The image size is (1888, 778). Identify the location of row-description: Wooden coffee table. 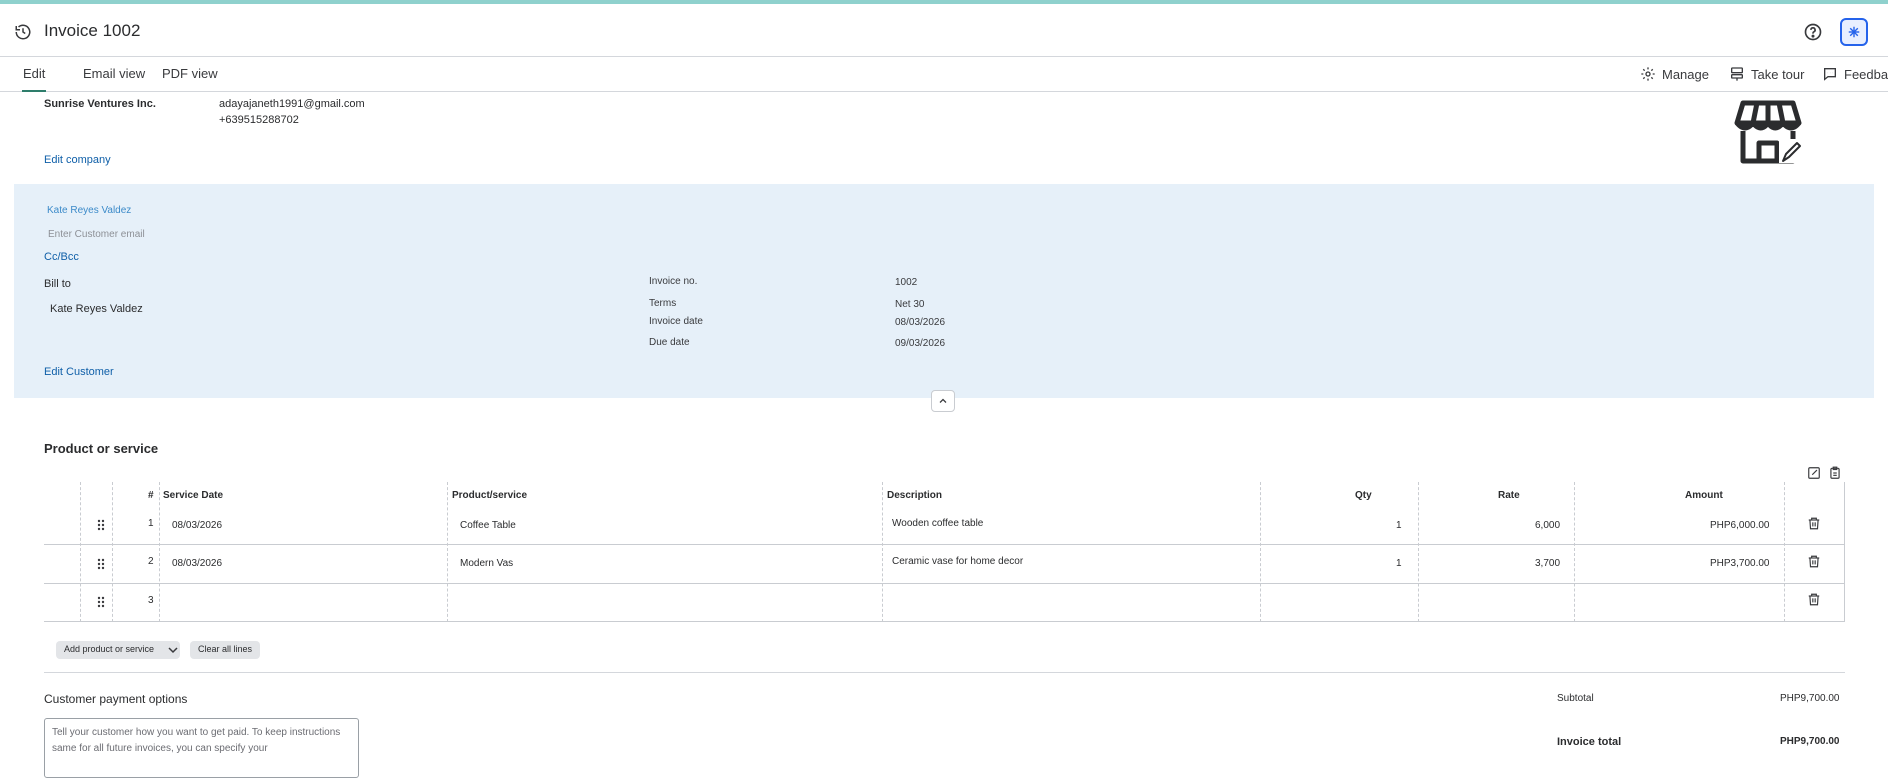
(937, 523).